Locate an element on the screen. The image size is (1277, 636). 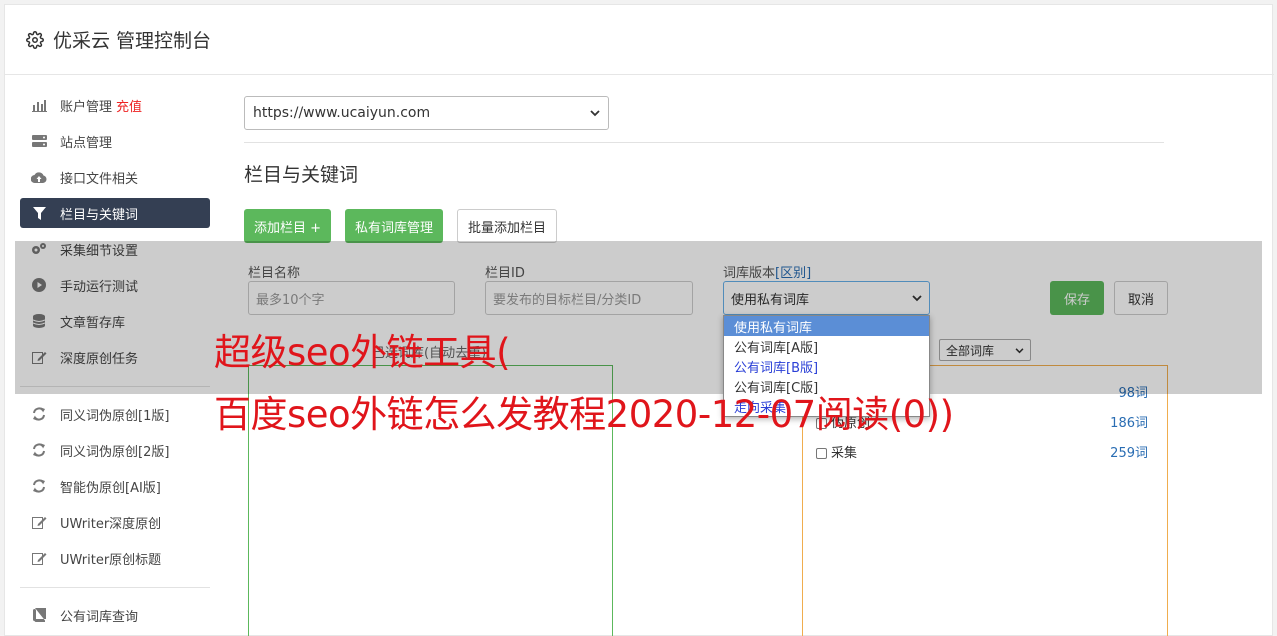
toolbar: 添加栏目 + 私有词库管理 批量添加栏目 is located at coordinates (704, 226).